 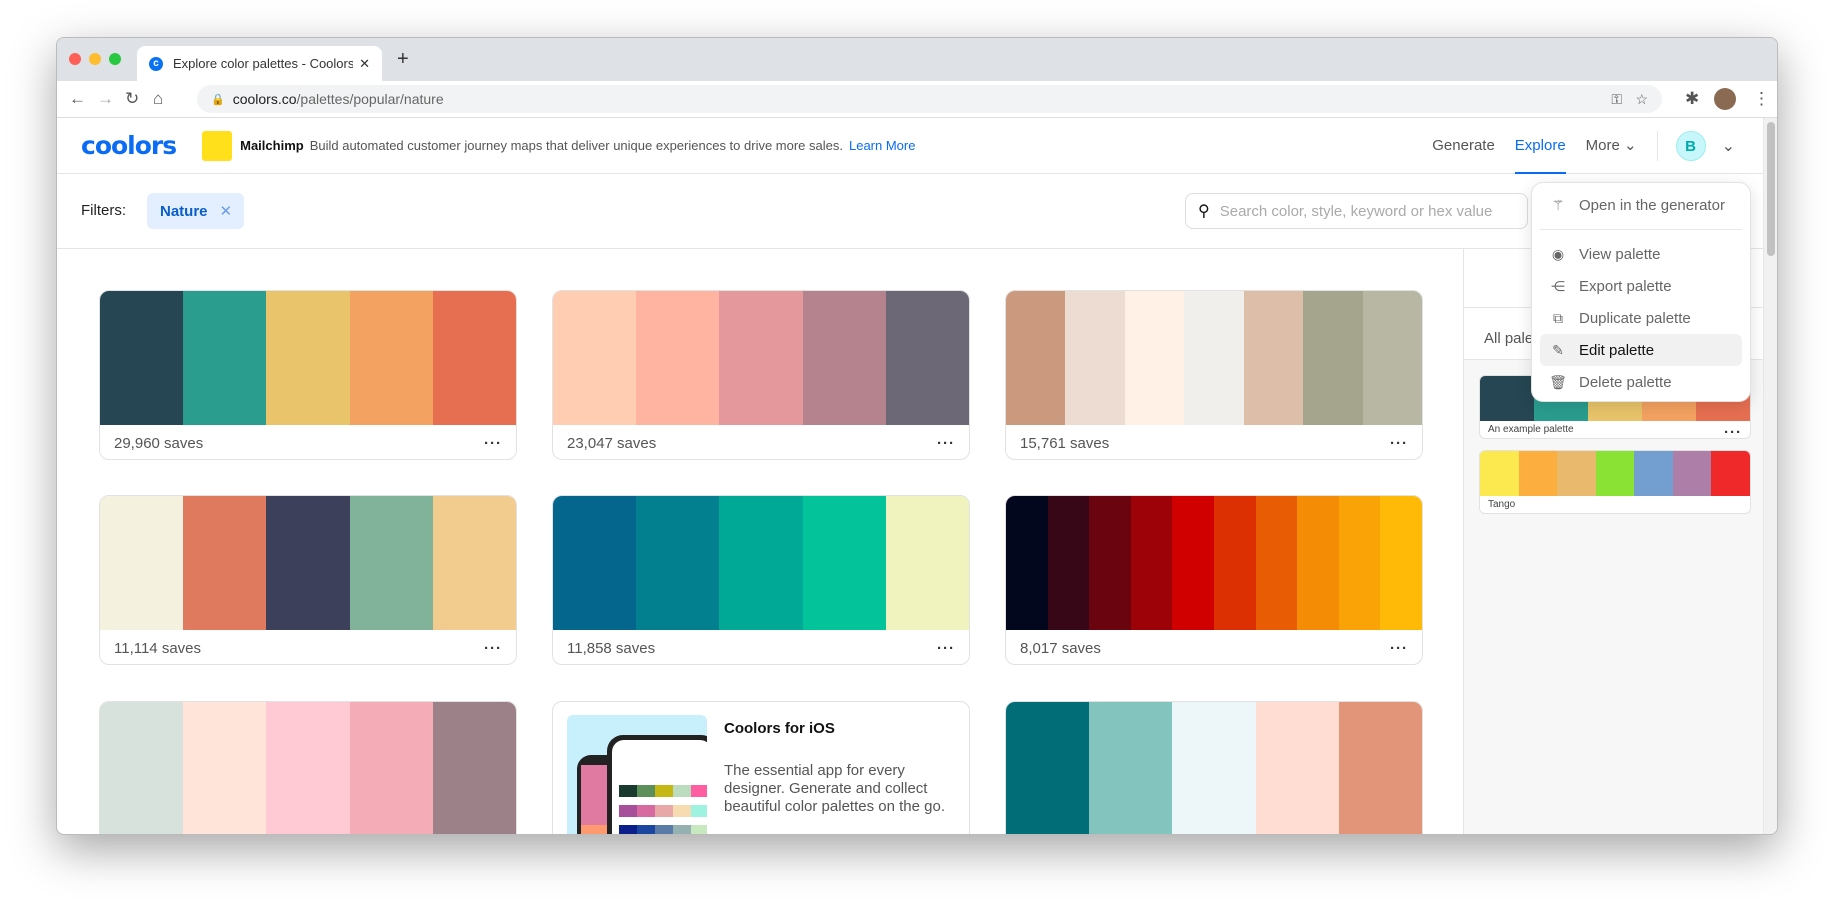 I want to click on mailchimp-logo, so click(x=217, y=145).